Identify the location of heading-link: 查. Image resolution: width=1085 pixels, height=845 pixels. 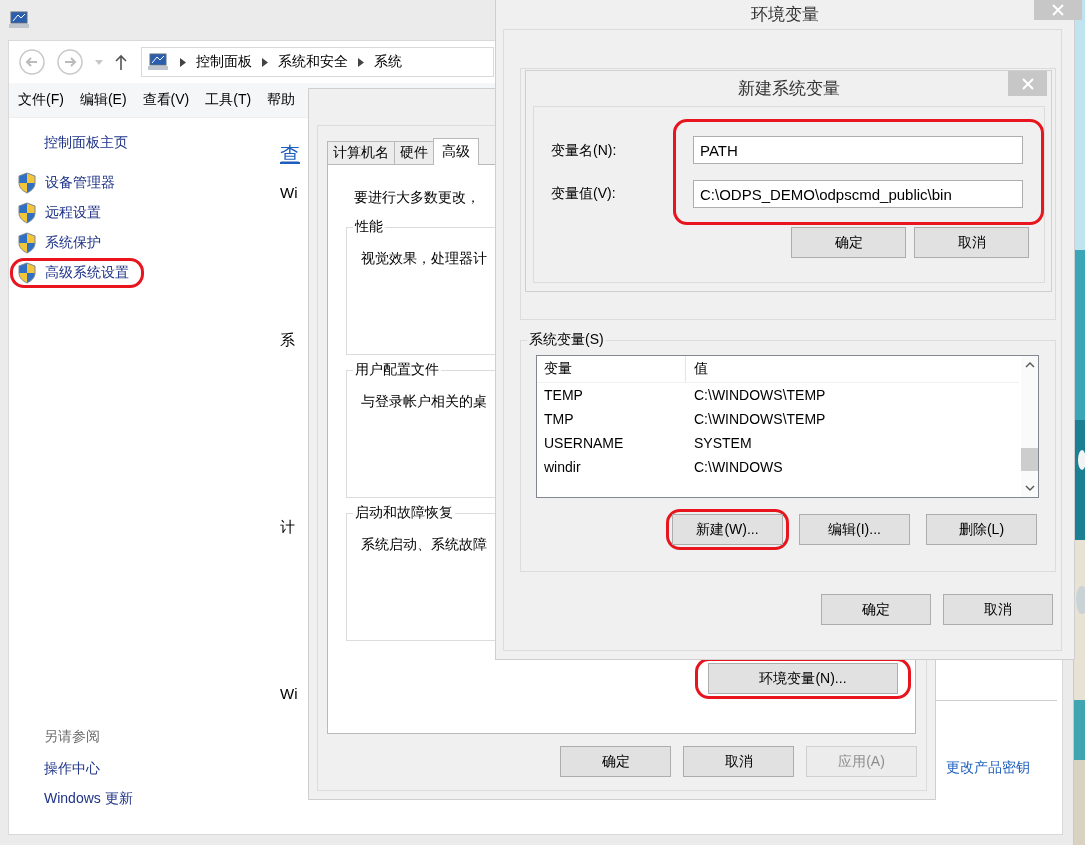
(290, 154).